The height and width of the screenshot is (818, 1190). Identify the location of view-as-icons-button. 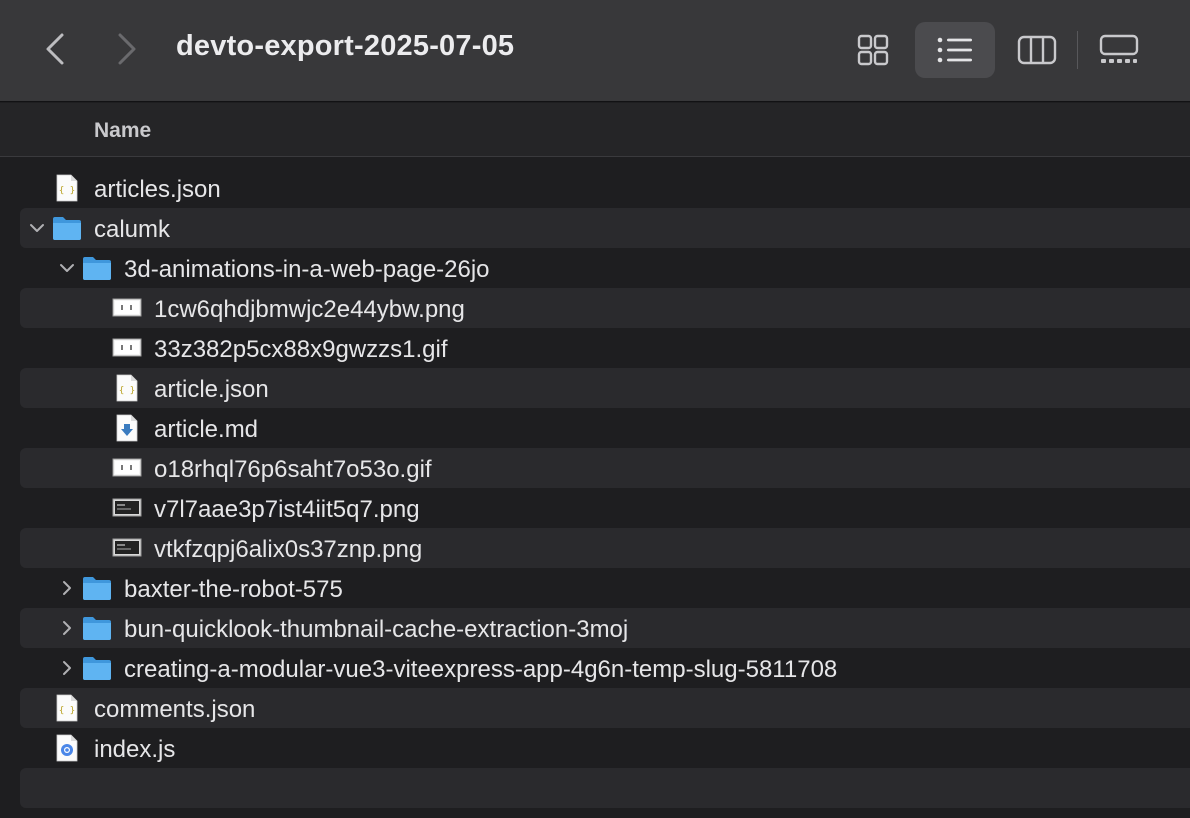
(873, 50).